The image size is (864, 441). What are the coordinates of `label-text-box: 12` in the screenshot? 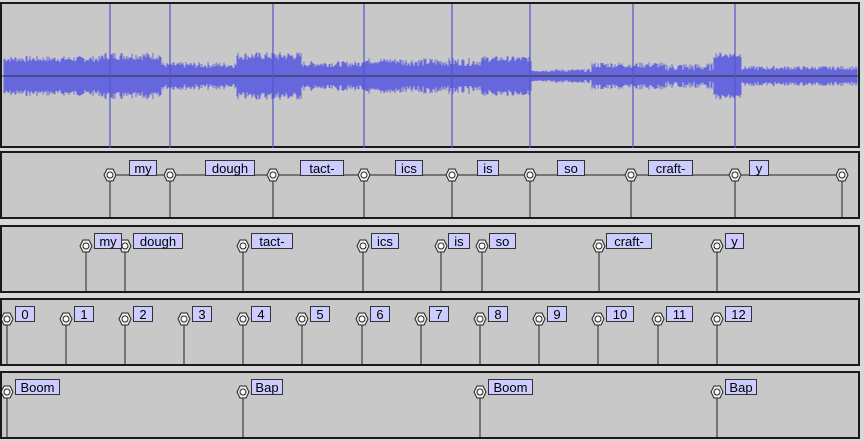 It's located at (738, 314).